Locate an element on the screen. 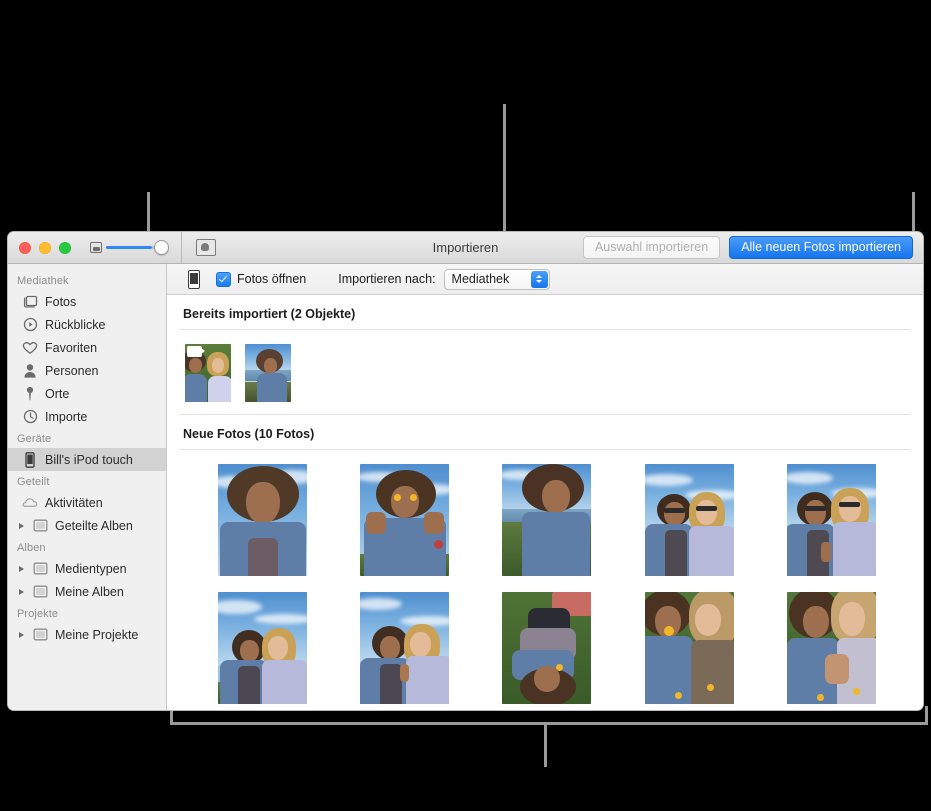 The image size is (931, 811). sidebar-item-label: Geteilte Alben is located at coordinates (94, 525).